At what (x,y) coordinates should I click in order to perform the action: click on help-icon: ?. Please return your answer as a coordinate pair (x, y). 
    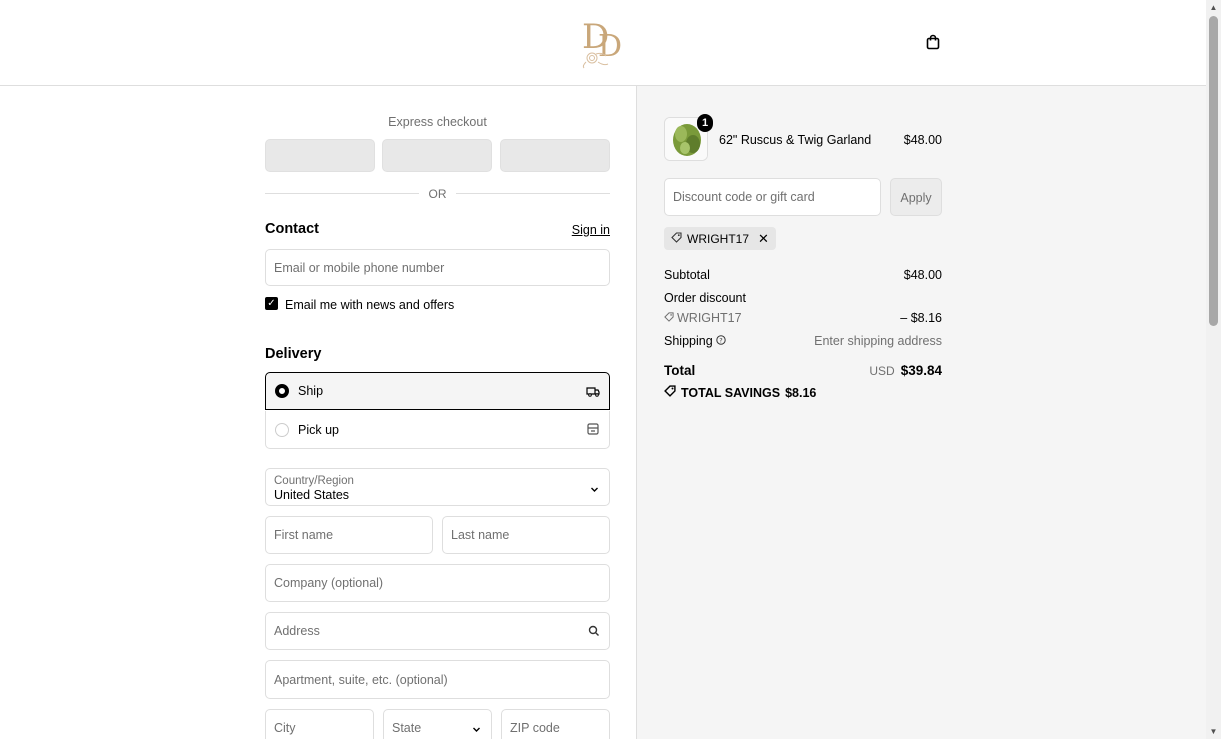
    Looking at the image, I should click on (720, 341).